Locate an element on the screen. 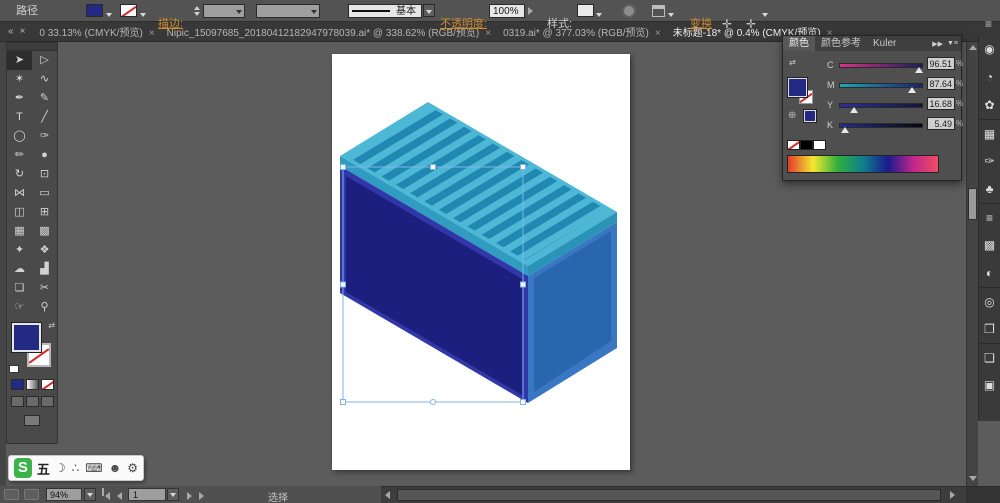 The width and height of the screenshot is (1000, 503). color-panel-icon: ◉ is located at coordinates (989, 49).